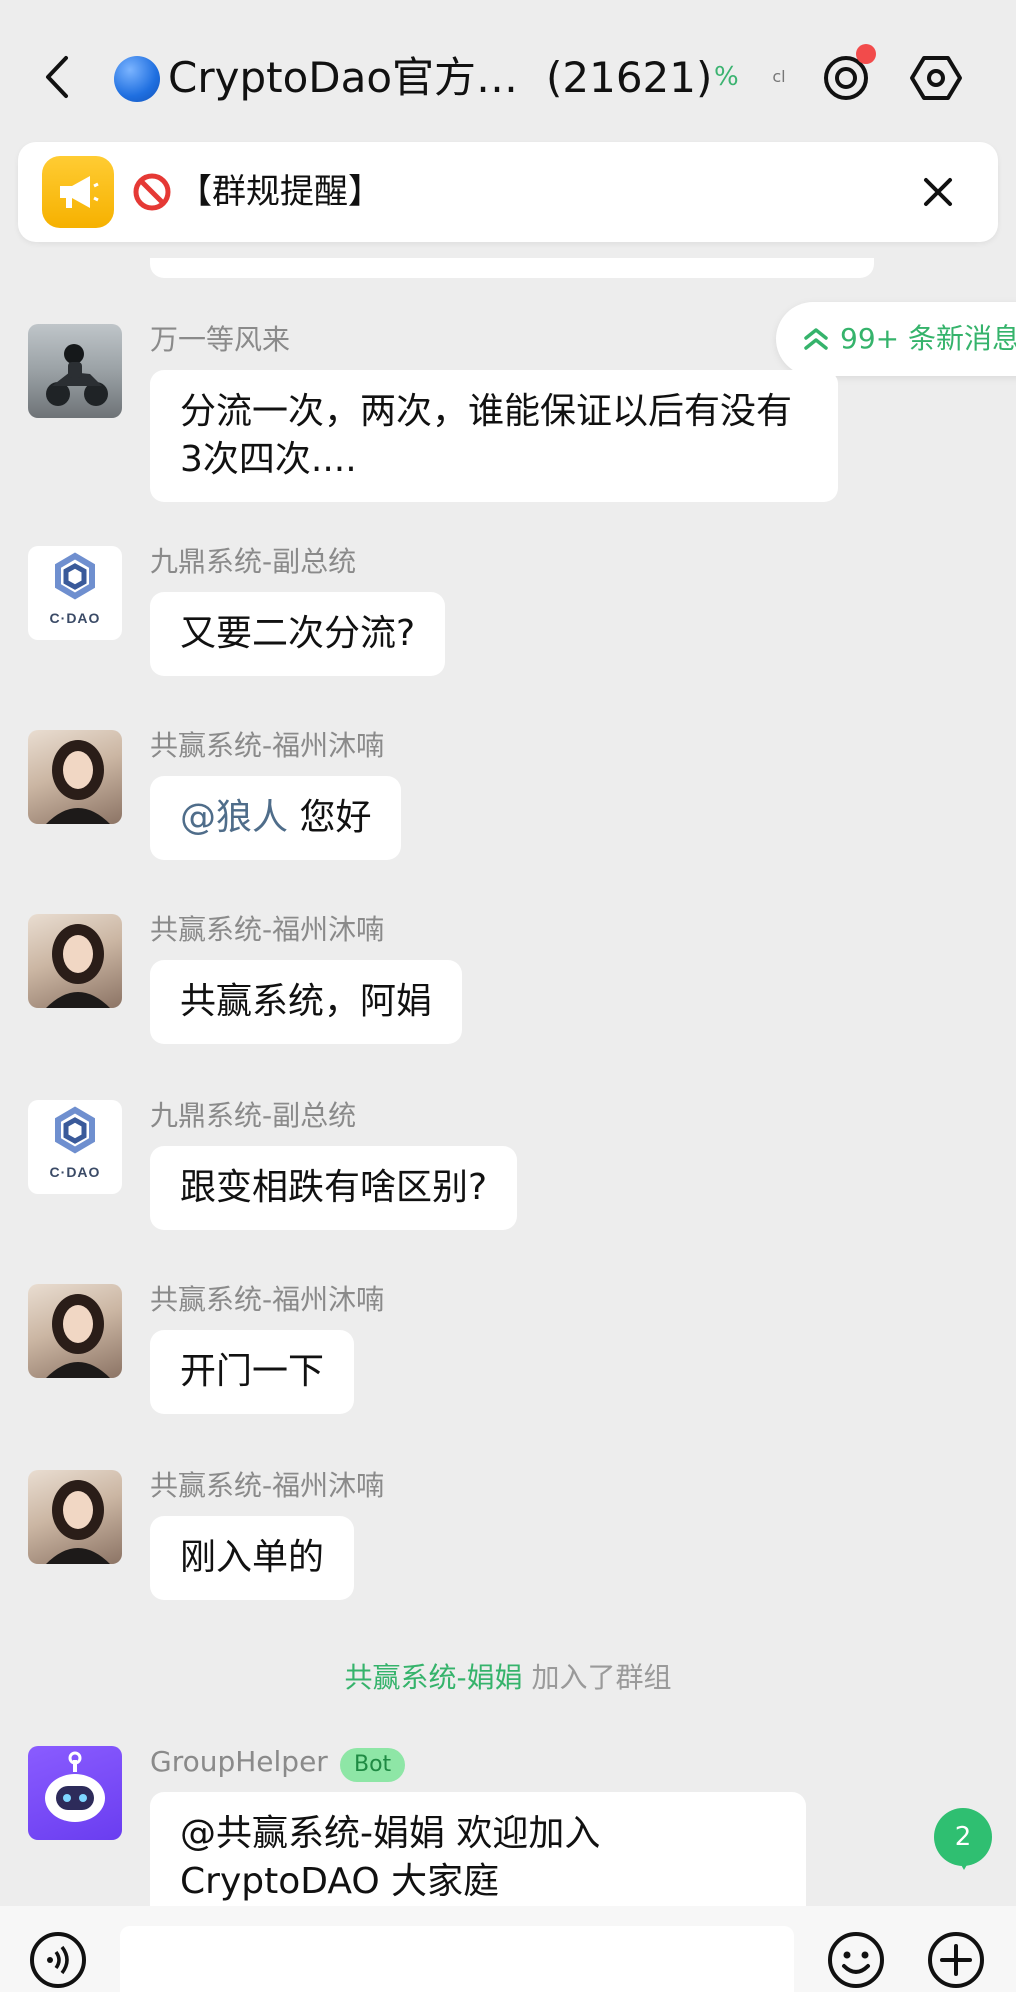  What do you see at coordinates (928, 338) in the screenshot?
I see `new-messages-label: 99+ 条新消息` at bounding box center [928, 338].